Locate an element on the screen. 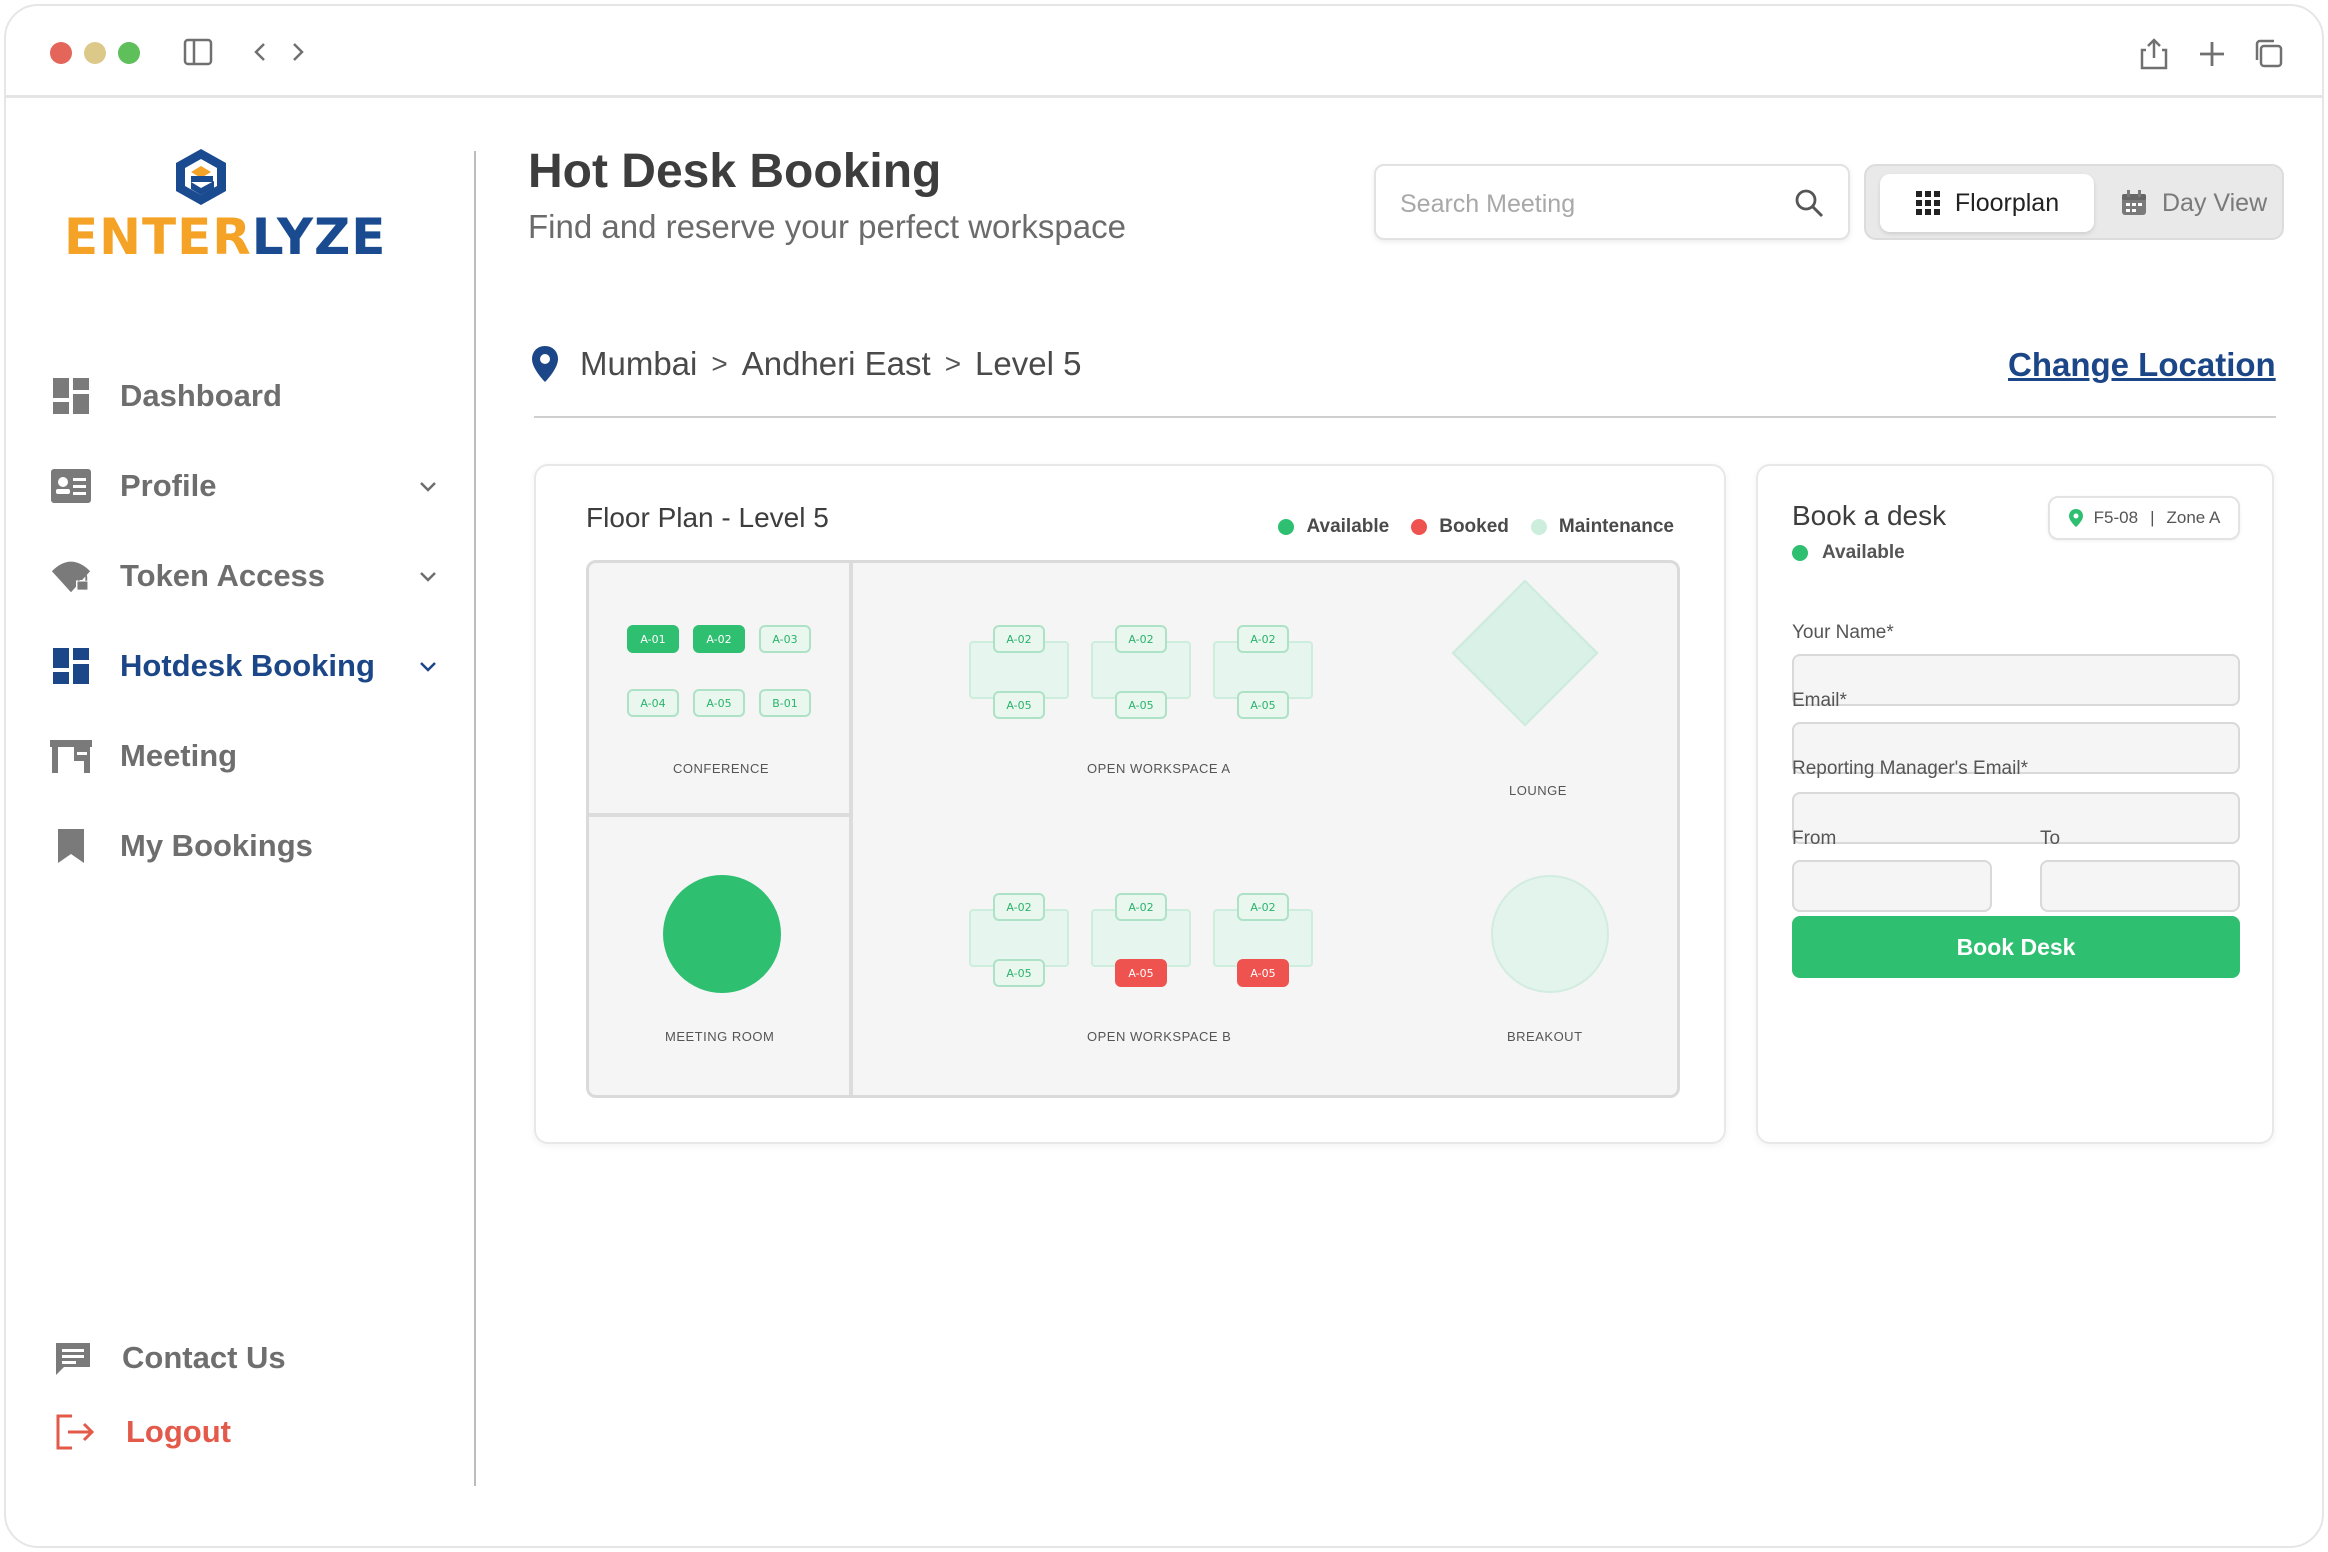 Image resolution: width=2328 pixels, height=1552 pixels. sidebar-toggle-icon is located at coordinates (198, 52).